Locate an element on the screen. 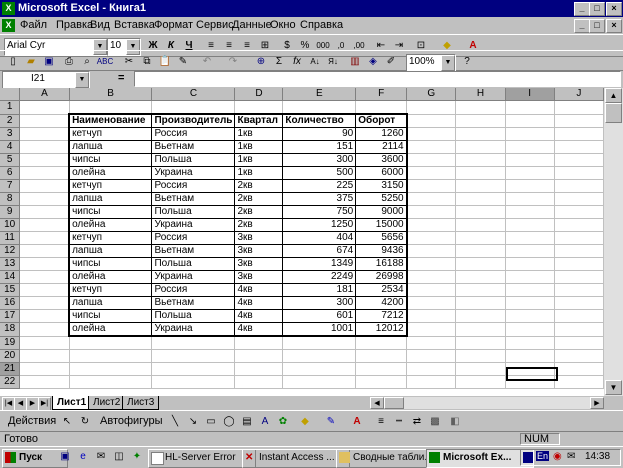 The width and height of the screenshot is (623, 468). function-icon: fx is located at coordinates (297, 62).